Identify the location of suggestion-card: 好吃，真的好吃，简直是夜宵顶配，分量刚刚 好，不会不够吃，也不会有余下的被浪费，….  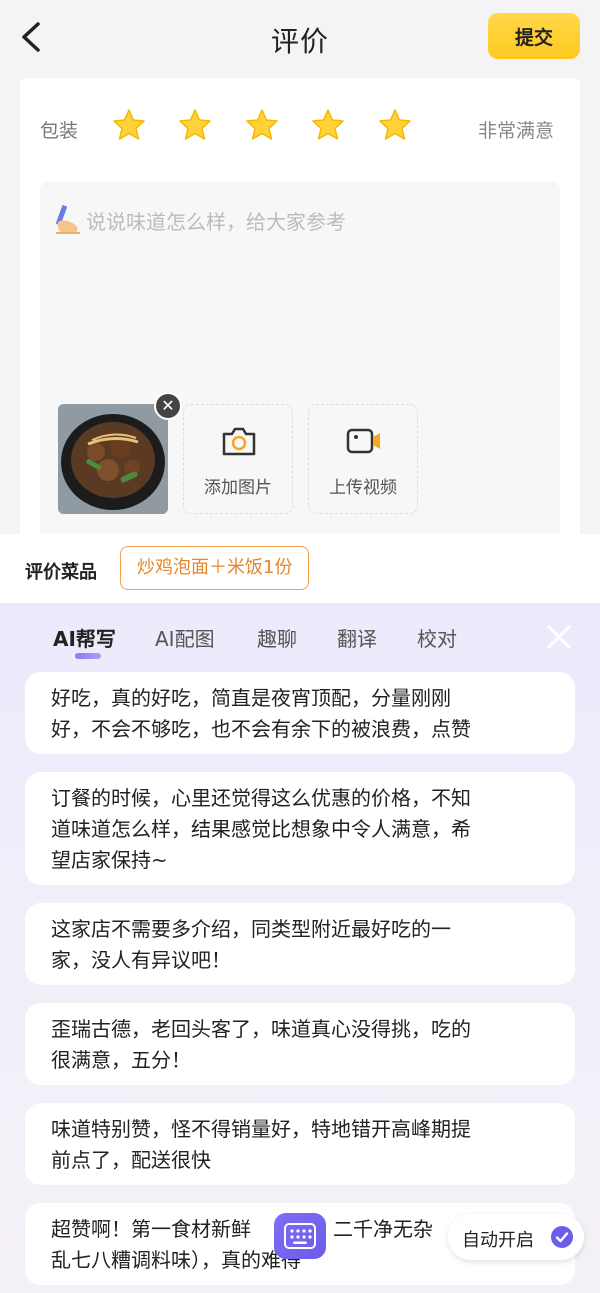
(300, 713).